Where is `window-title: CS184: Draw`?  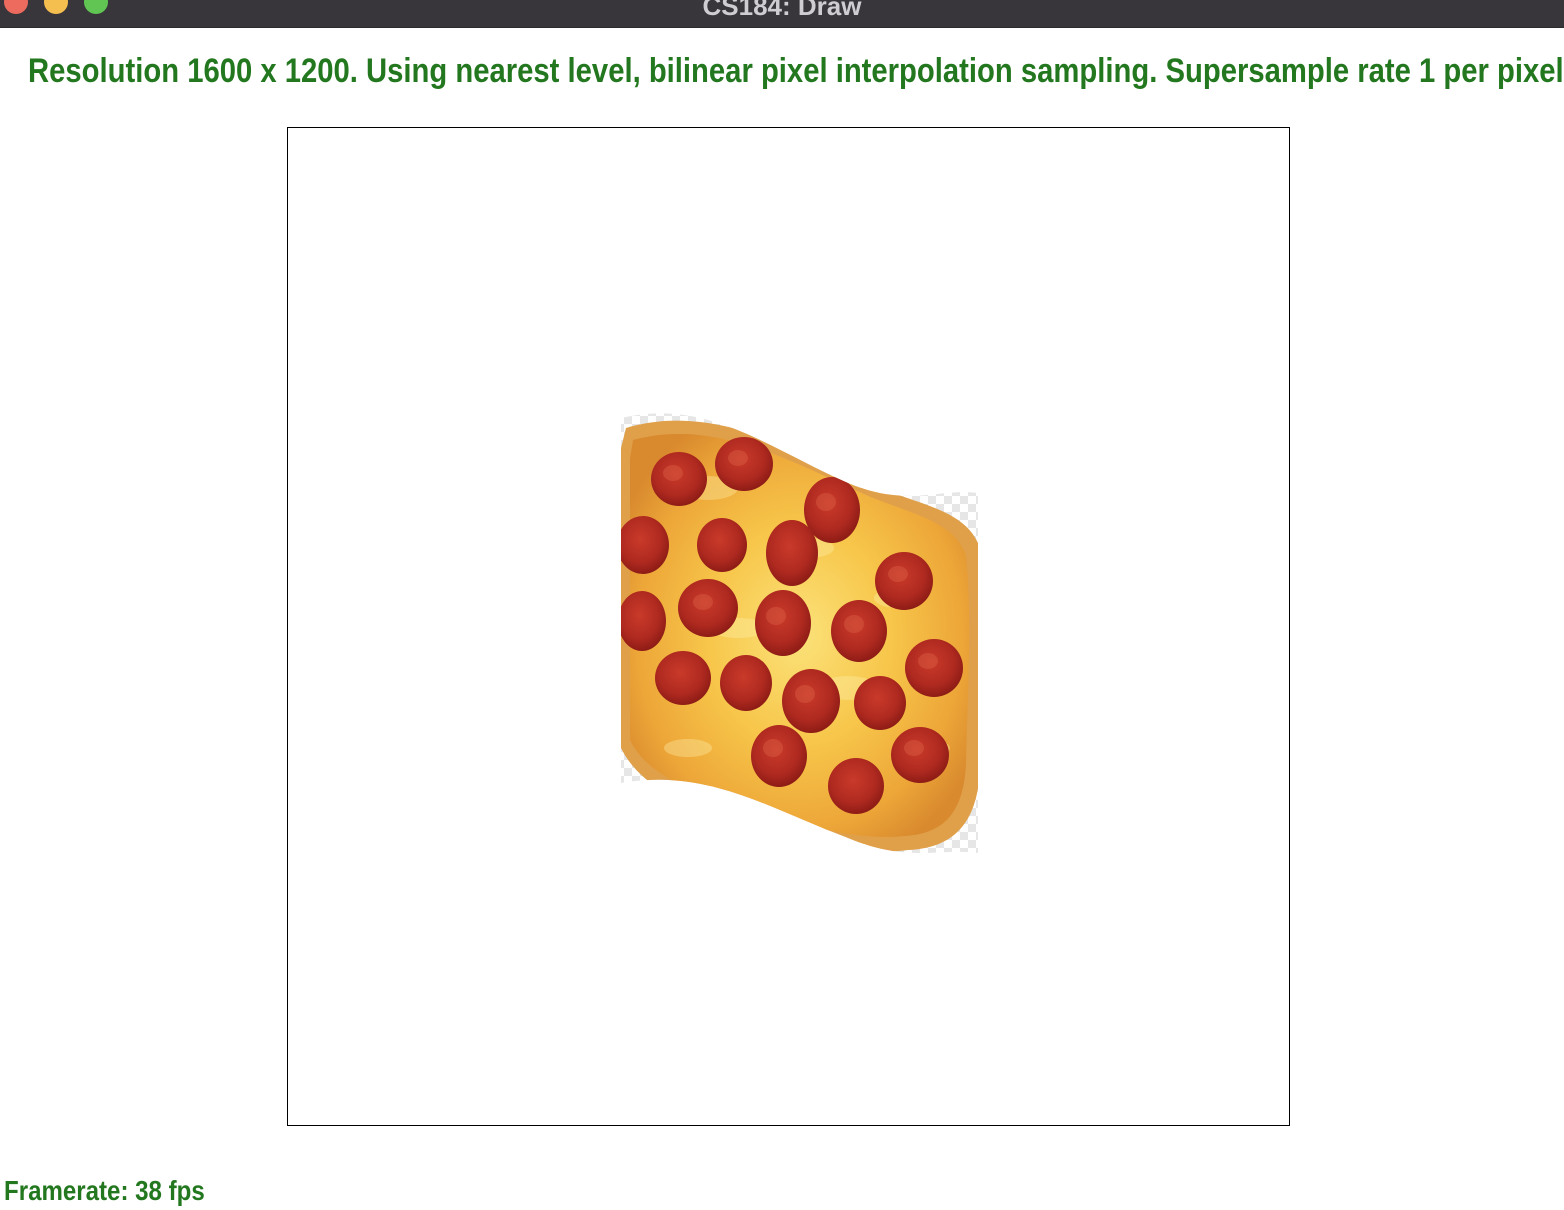 window-title: CS184: Draw is located at coordinates (782, 10).